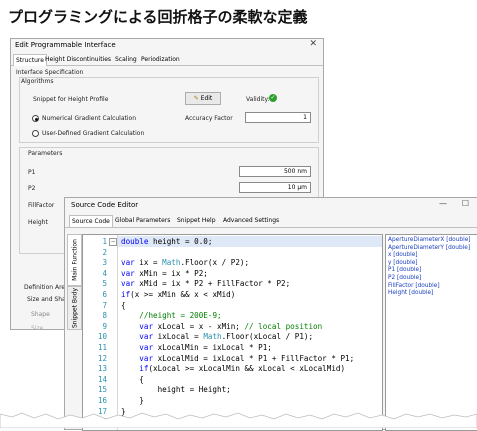 This screenshot has height=431, width=477. I want to click on param-name-height: Height, so click(38, 222).